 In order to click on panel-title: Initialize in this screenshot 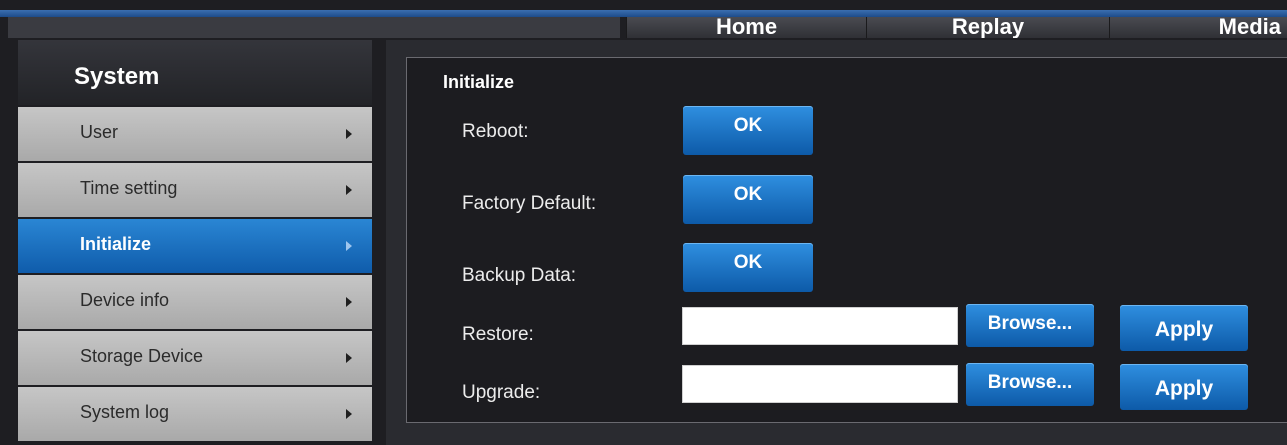, I will do `click(479, 82)`.